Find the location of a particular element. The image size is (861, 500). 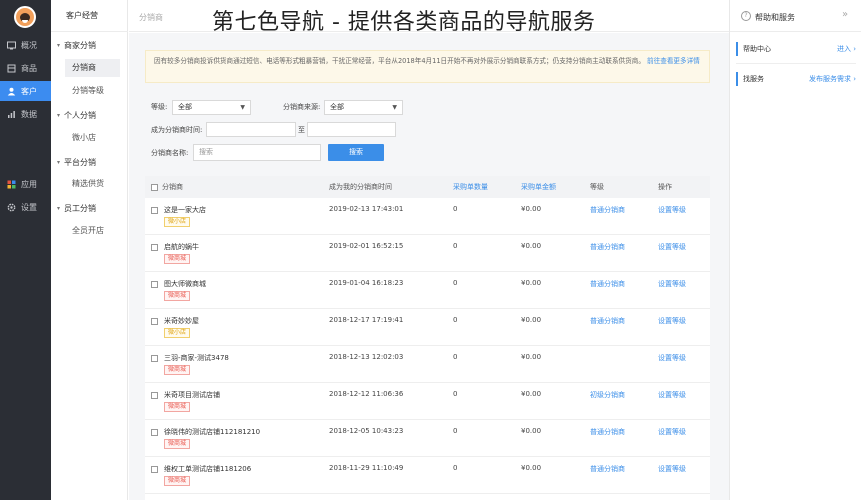

header-order-amount: 采购单金额 is located at coordinates (538, 187).